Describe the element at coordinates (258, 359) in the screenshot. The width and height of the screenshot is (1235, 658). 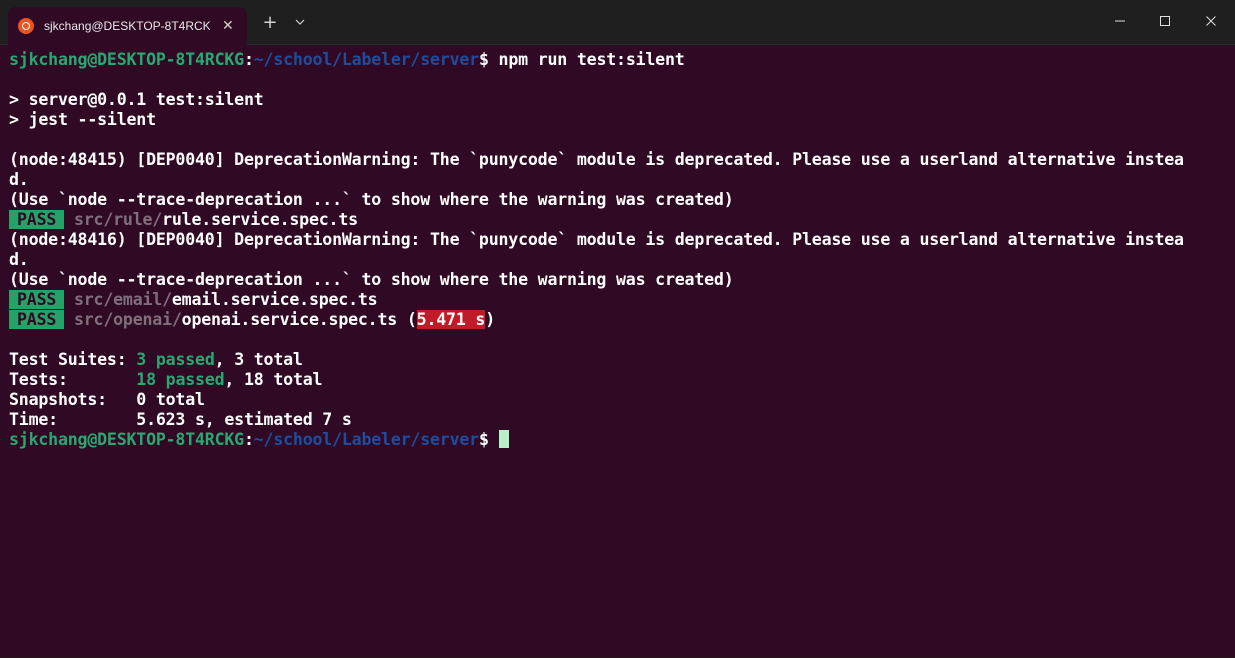
I see `suites-total: , 3 total` at that location.